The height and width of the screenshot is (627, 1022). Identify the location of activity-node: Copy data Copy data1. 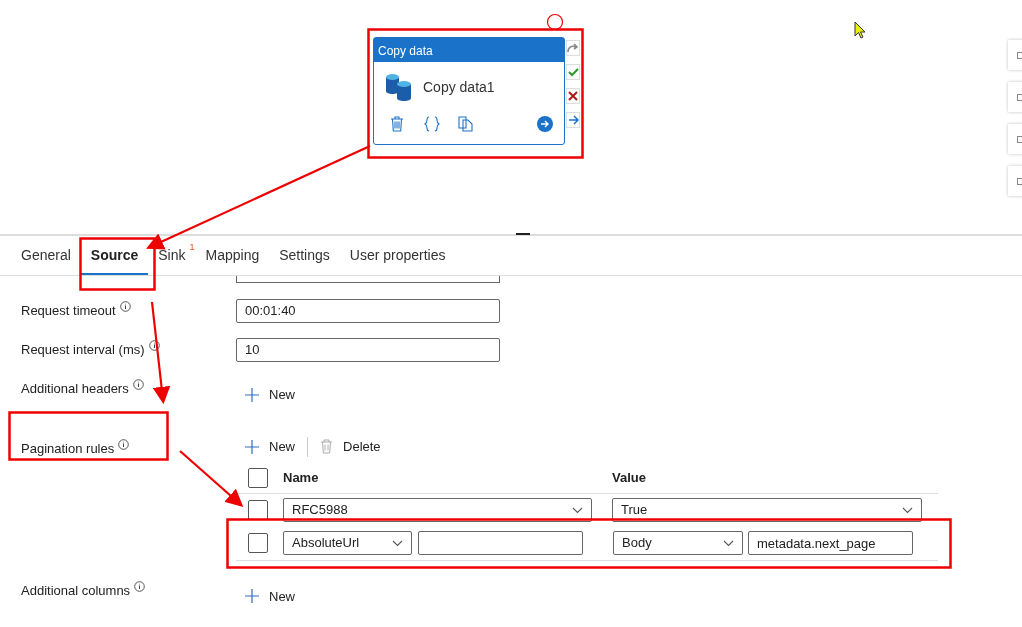
(469, 91).